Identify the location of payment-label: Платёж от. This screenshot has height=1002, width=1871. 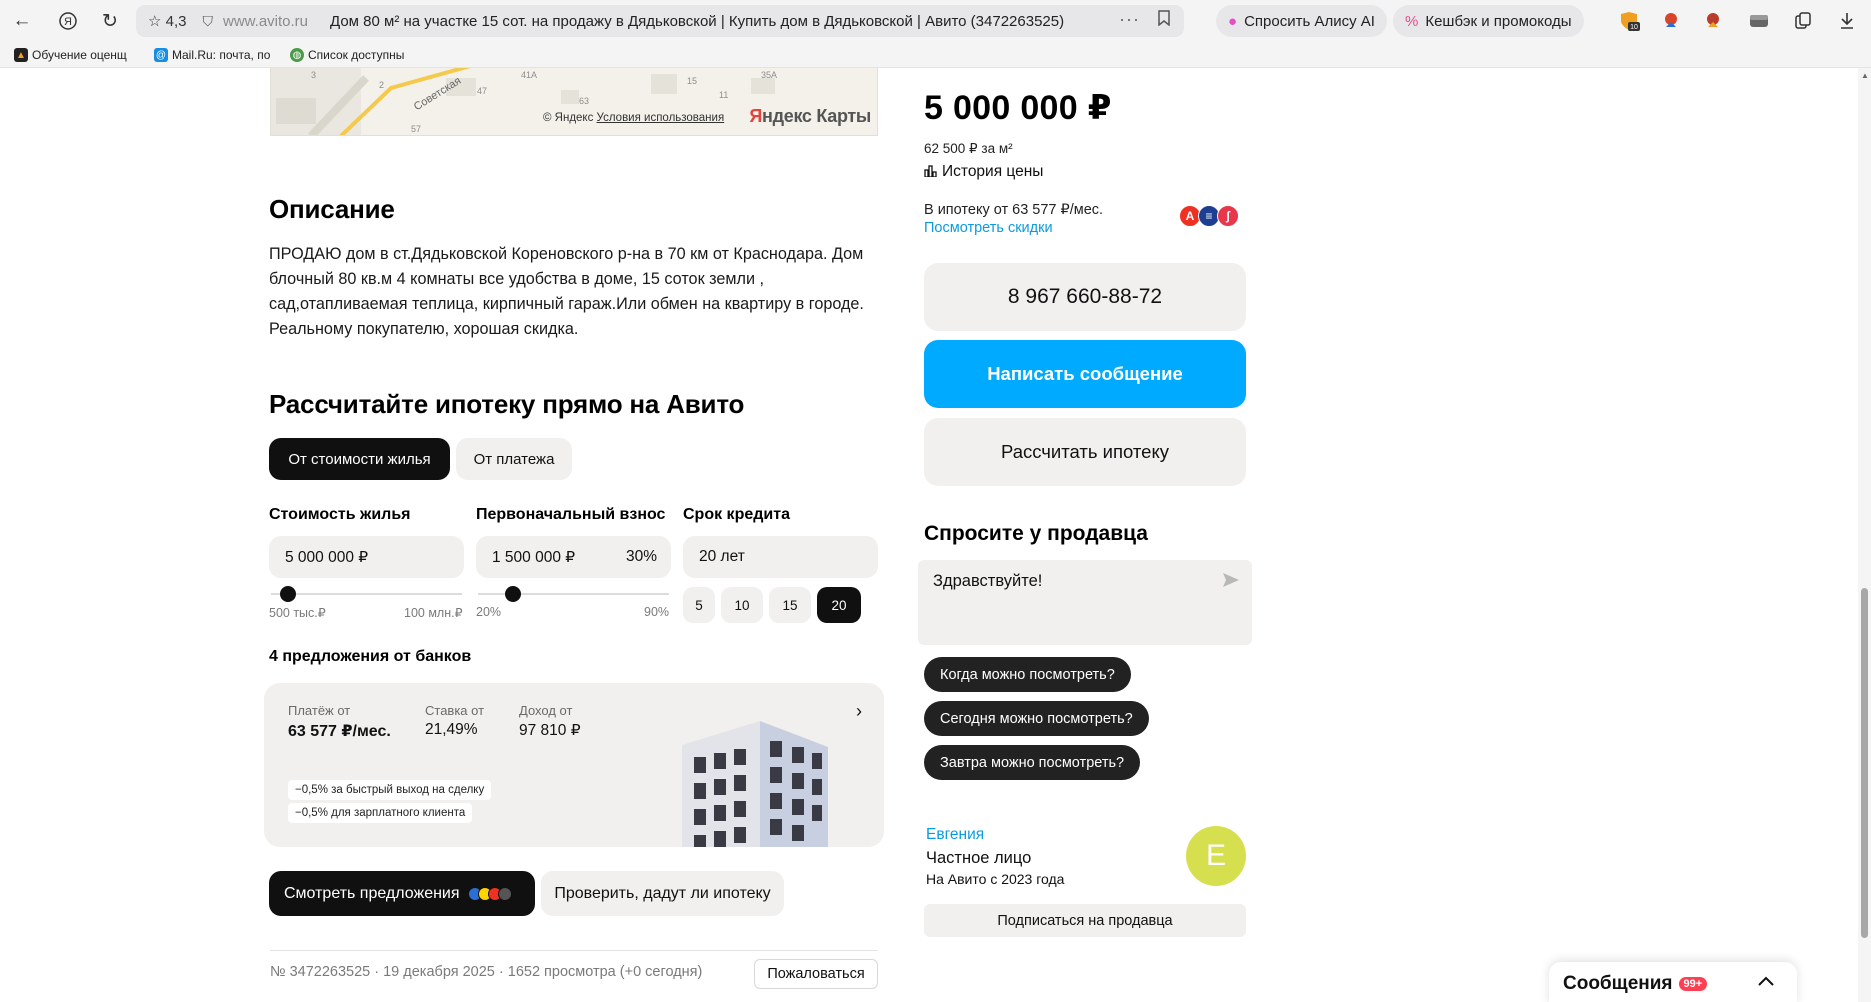
(319, 710).